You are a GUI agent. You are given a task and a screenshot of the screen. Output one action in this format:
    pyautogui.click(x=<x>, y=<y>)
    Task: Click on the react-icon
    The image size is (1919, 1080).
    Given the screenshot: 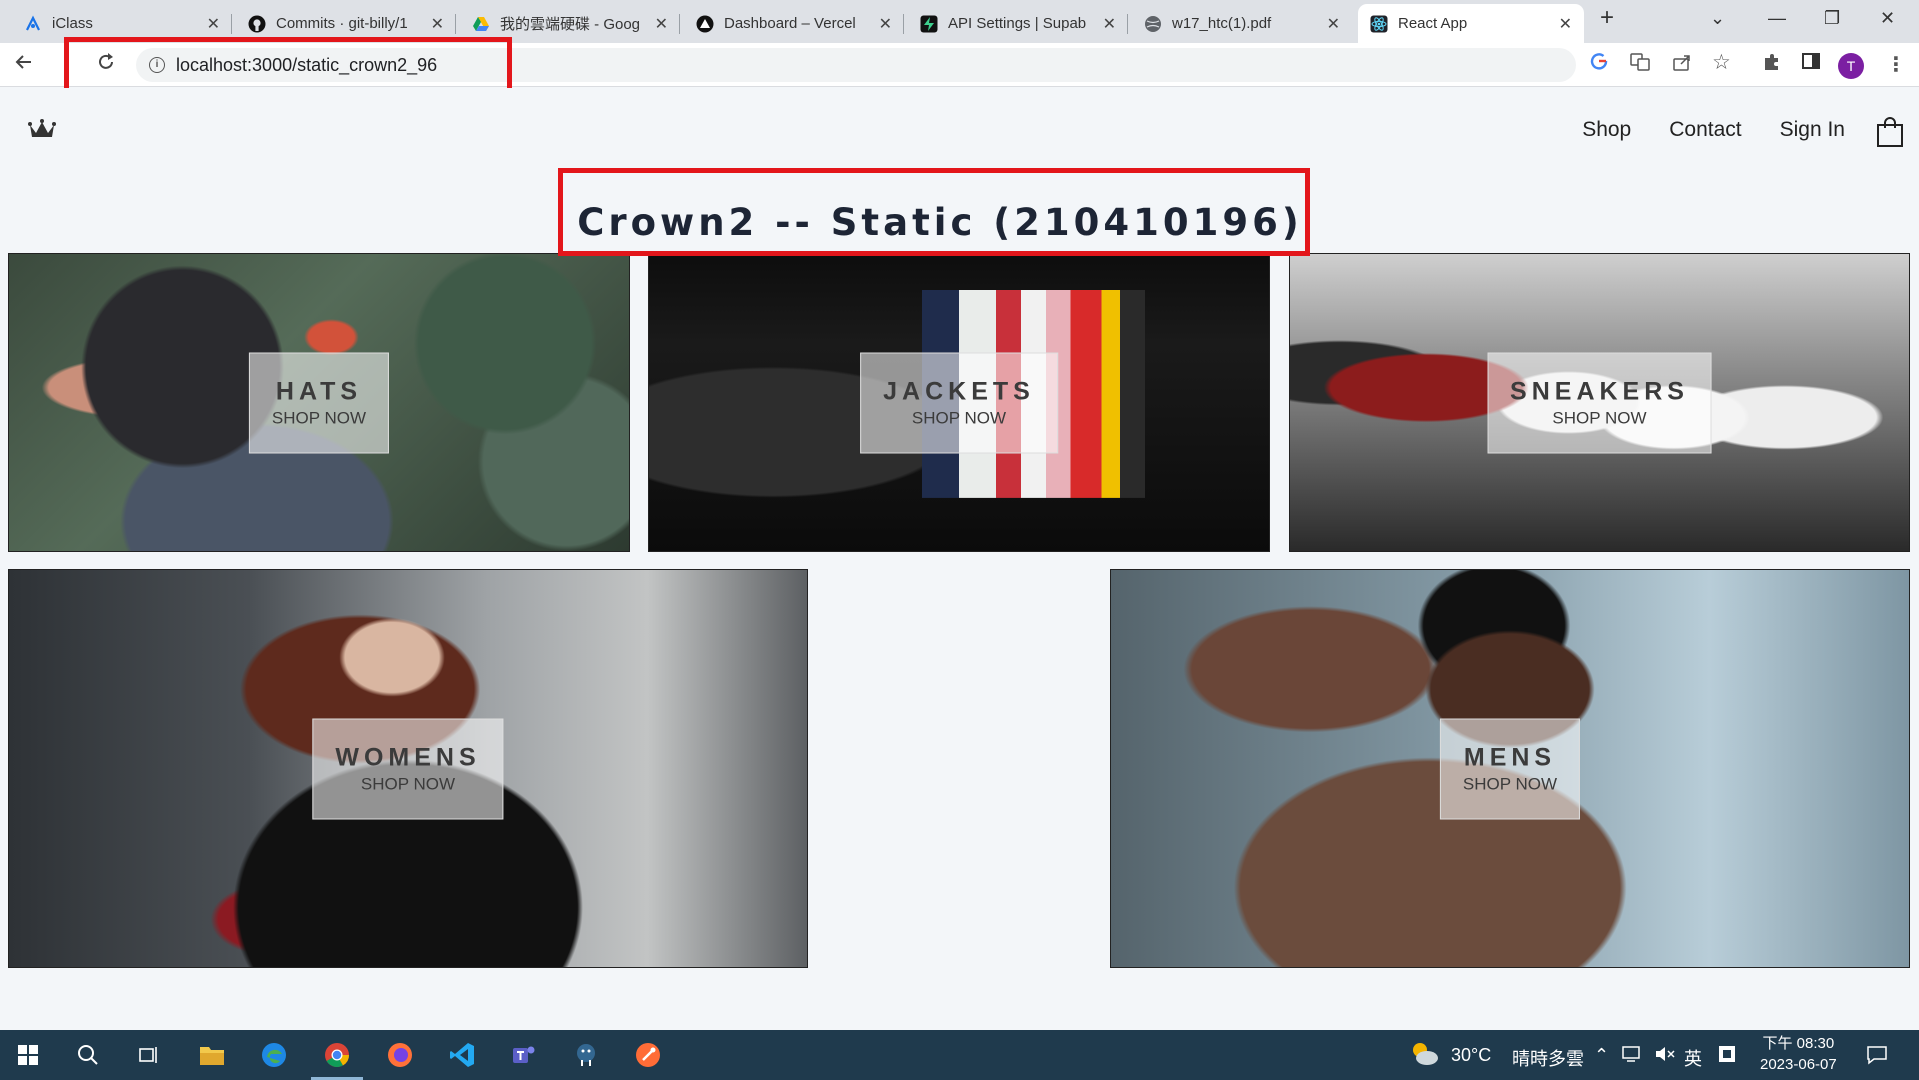 What is the action you would take?
    pyautogui.click(x=1379, y=24)
    